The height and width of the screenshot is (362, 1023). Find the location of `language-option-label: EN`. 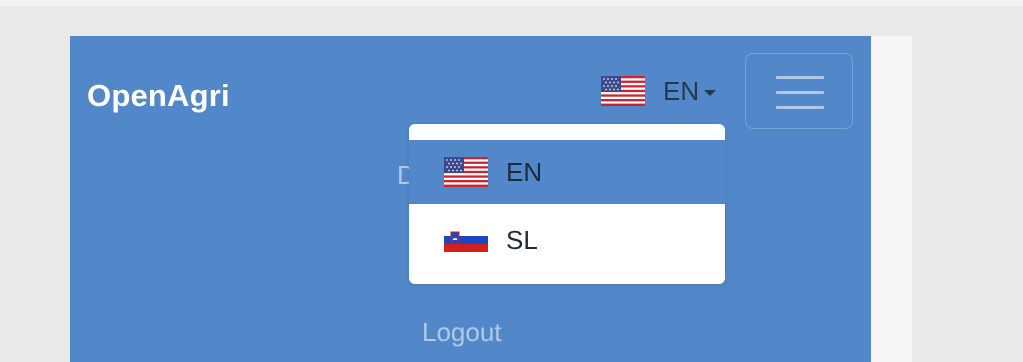

language-option-label: EN is located at coordinates (524, 171).